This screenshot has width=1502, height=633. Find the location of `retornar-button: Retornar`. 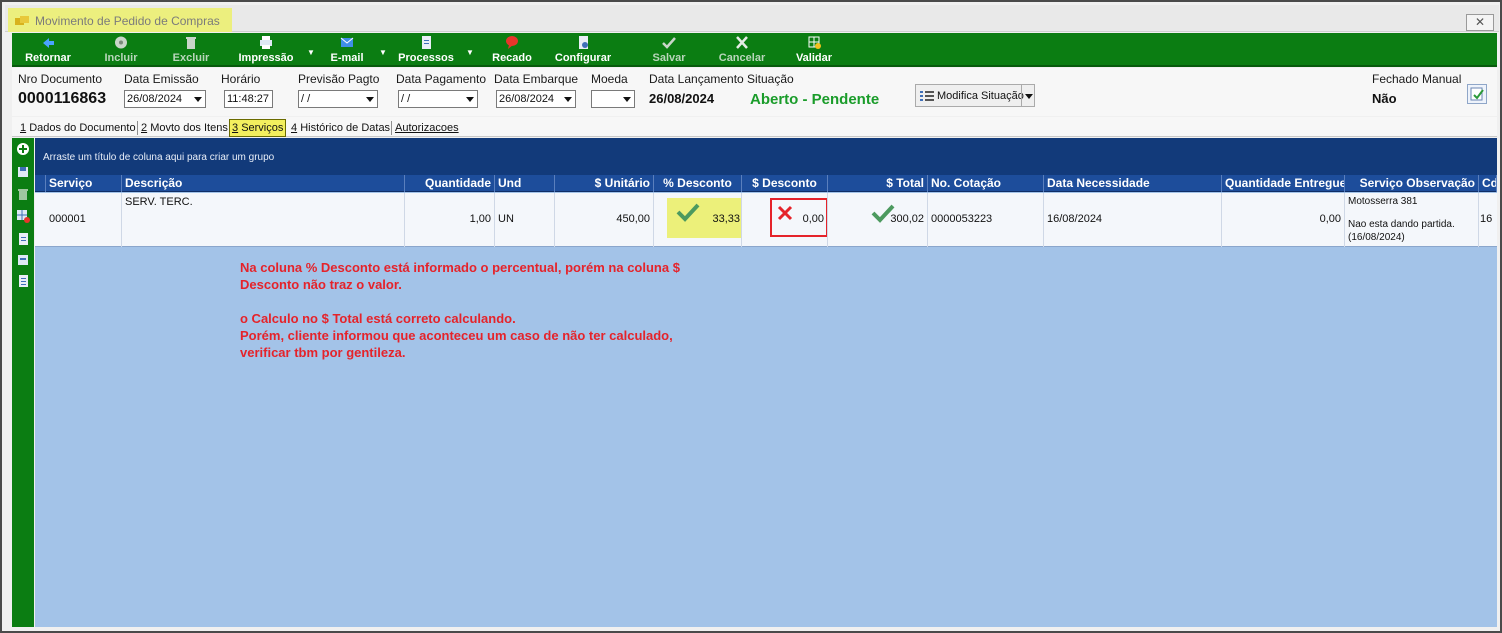

retornar-button: Retornar is located at coordinates (48, 50).